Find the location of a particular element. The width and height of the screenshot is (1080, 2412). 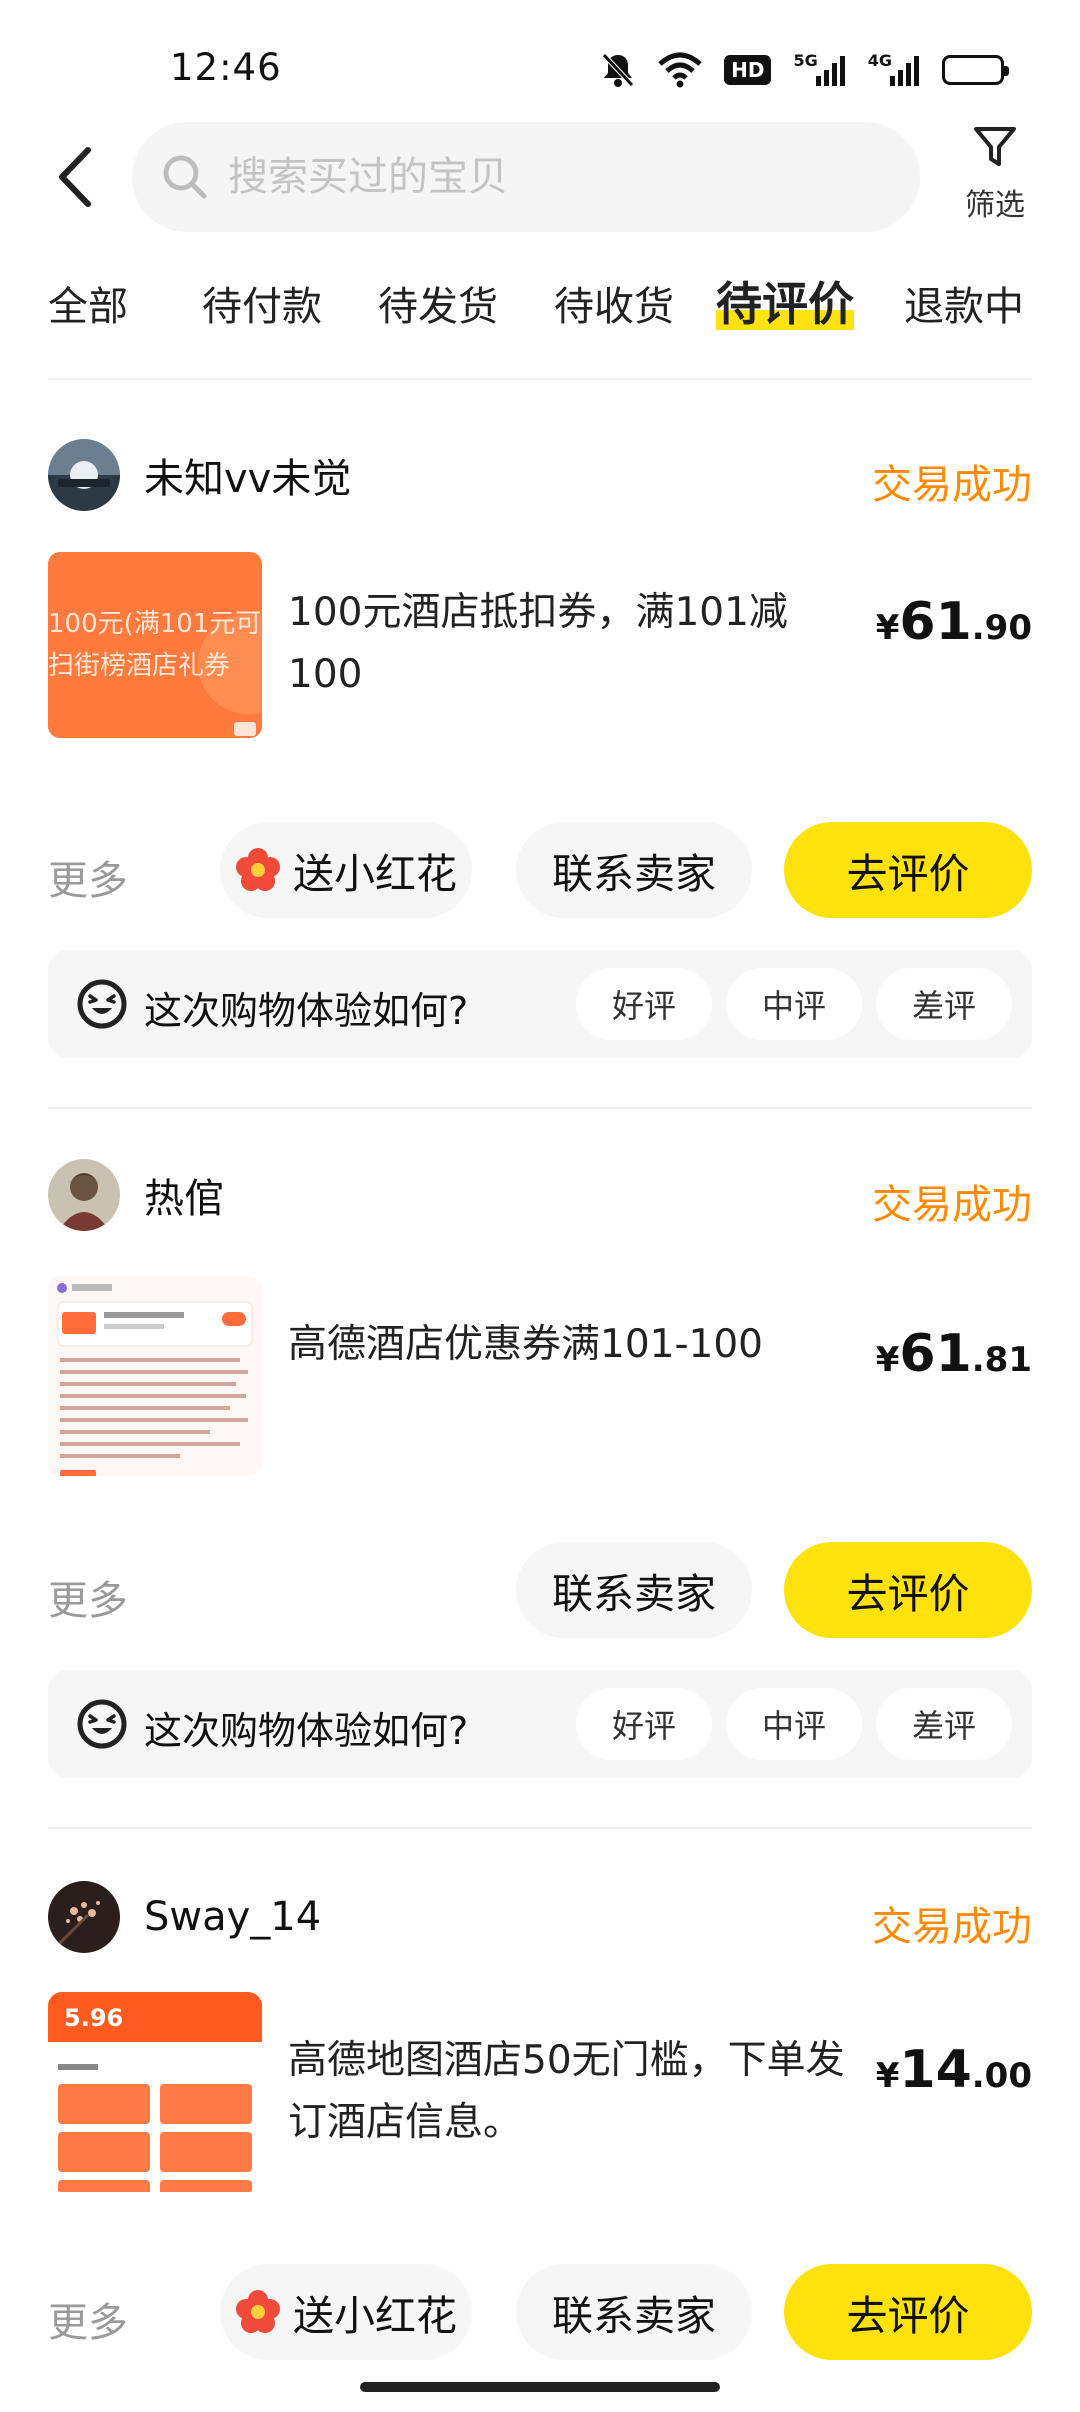

top-bar: 筛选 is located at coordinates (540, 178).